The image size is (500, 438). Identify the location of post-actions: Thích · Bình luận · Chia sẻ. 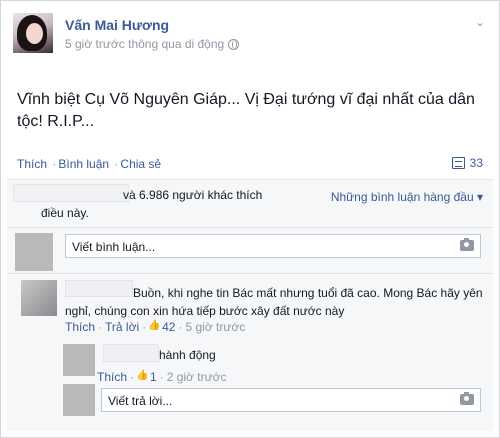
(89, 164).